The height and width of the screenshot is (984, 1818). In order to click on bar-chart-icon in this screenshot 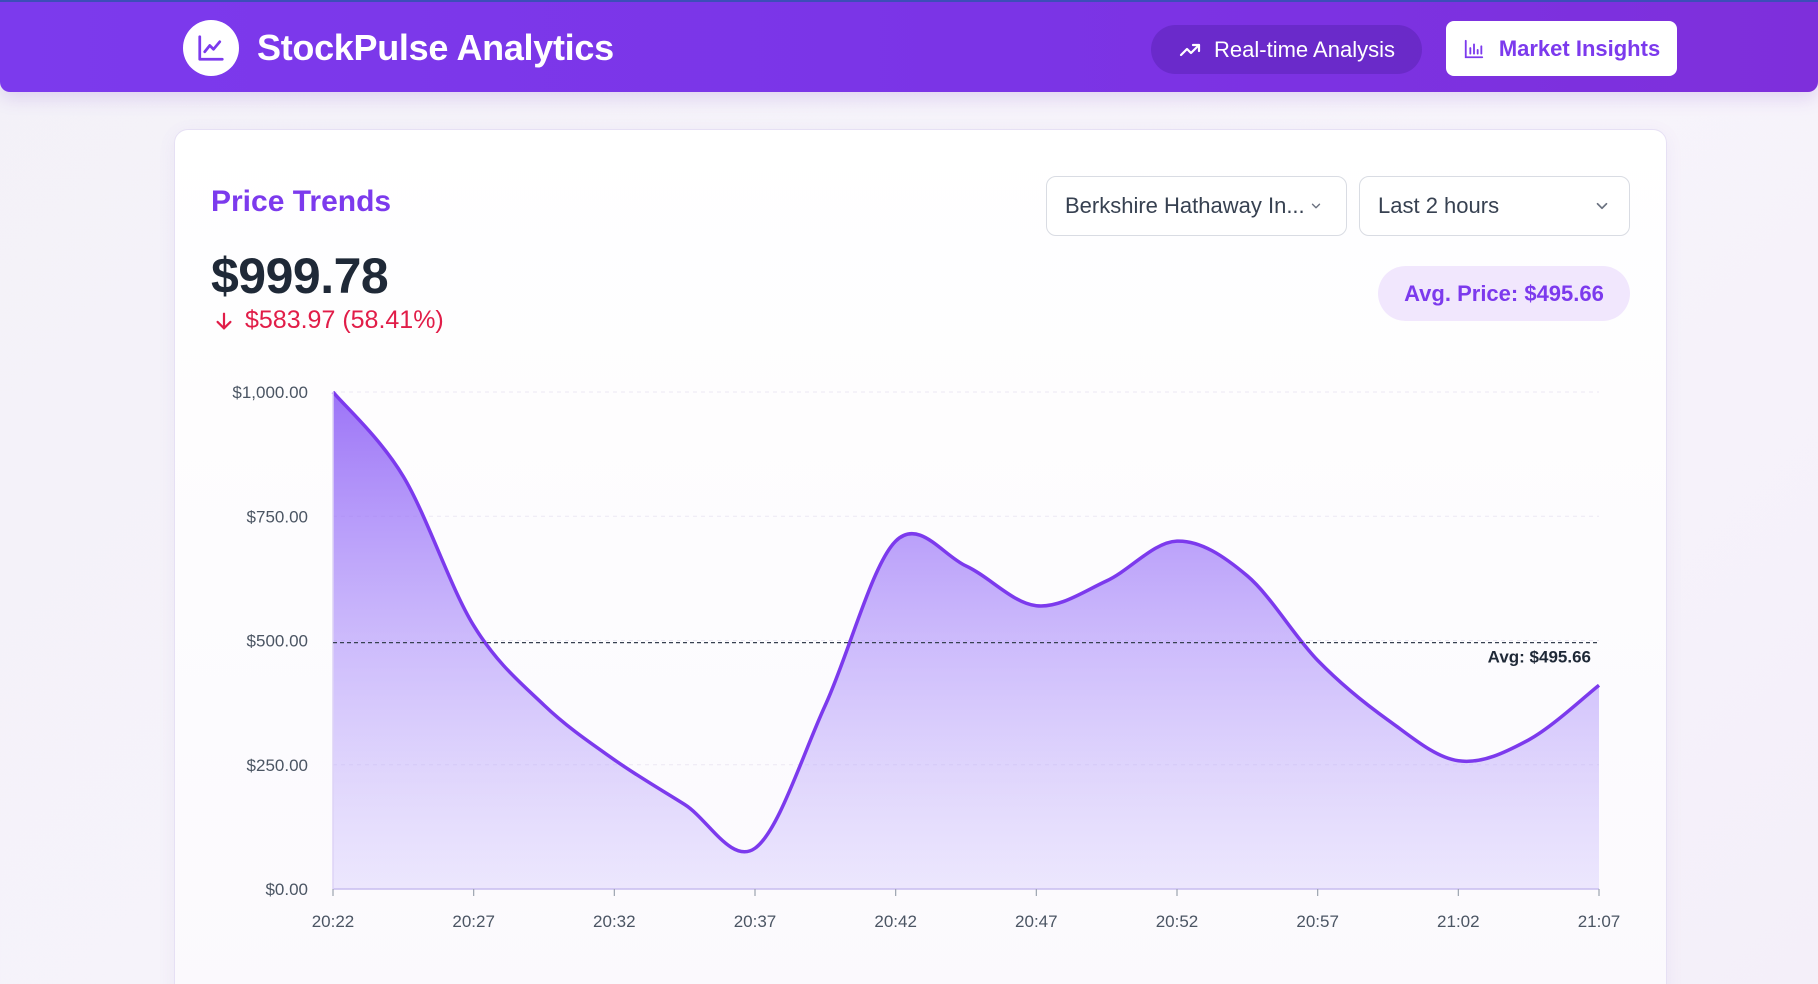, I will do `click(1473, 48)`.